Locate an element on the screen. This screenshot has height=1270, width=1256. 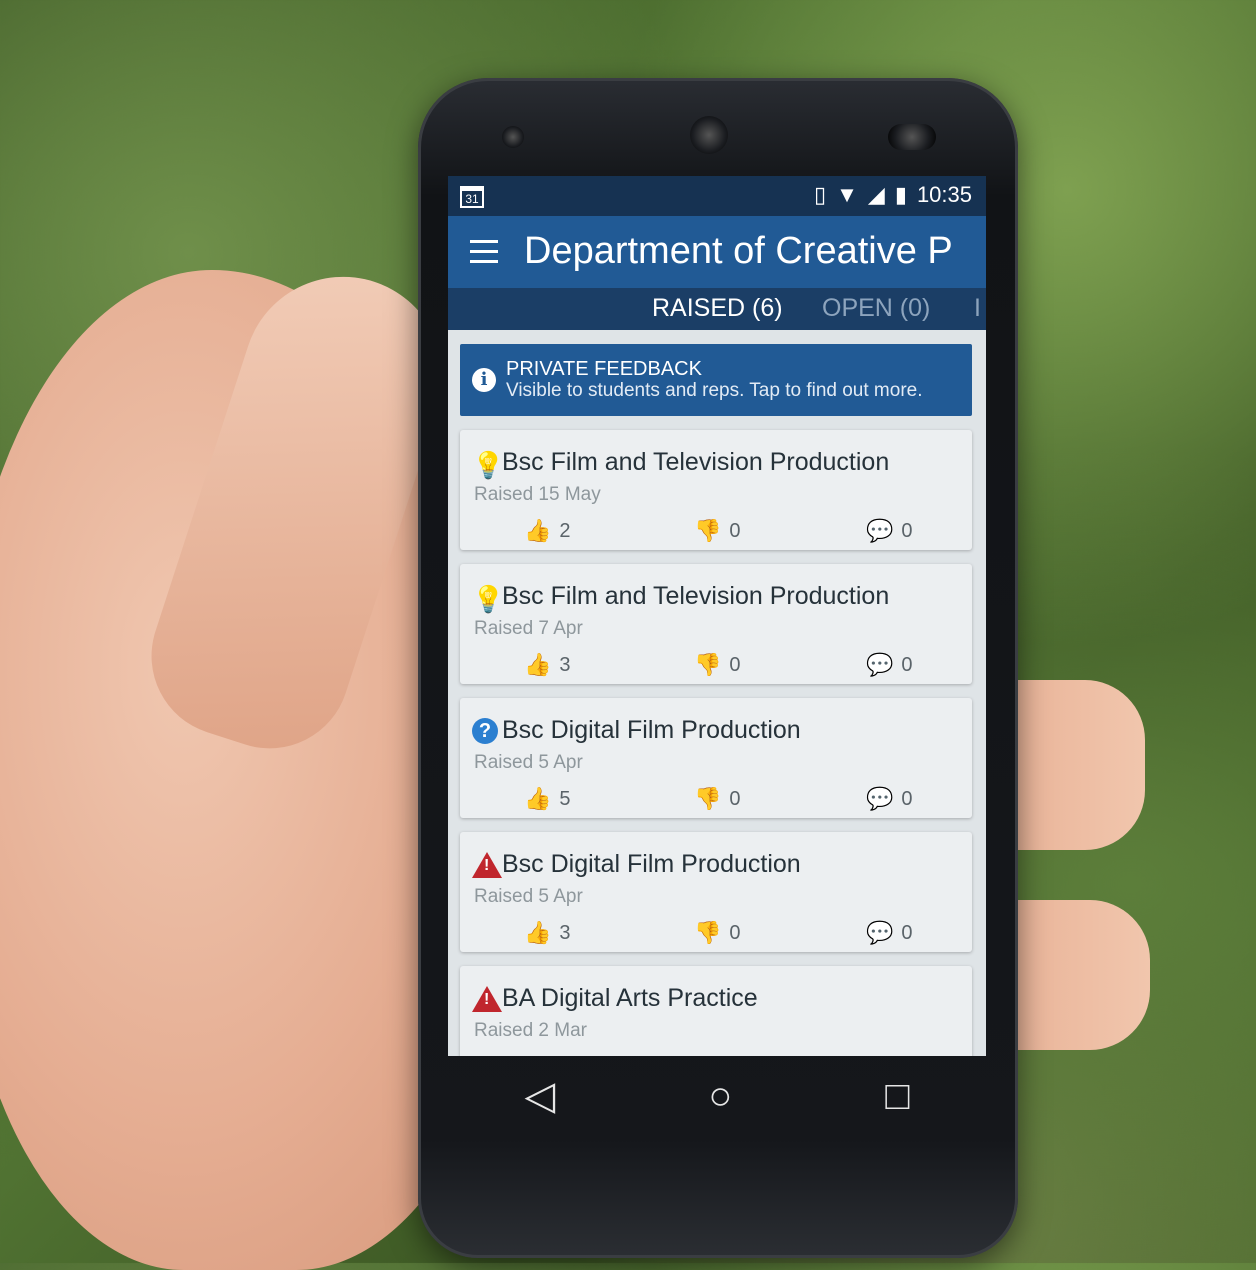
signal-icon: ◢ is located at coordinates (876, 194).